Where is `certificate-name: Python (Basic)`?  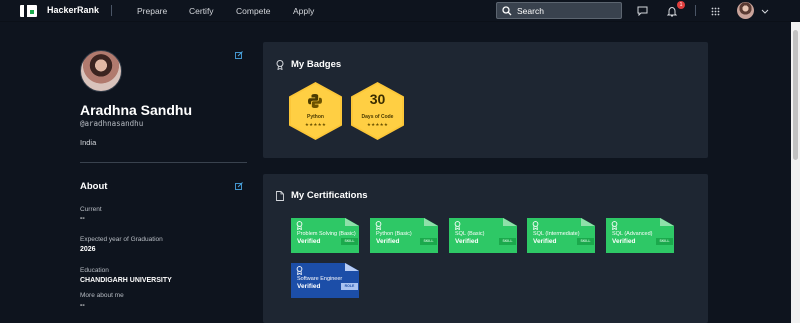 certificate-name: Python (Basic) is located at coordinates (394, 234).